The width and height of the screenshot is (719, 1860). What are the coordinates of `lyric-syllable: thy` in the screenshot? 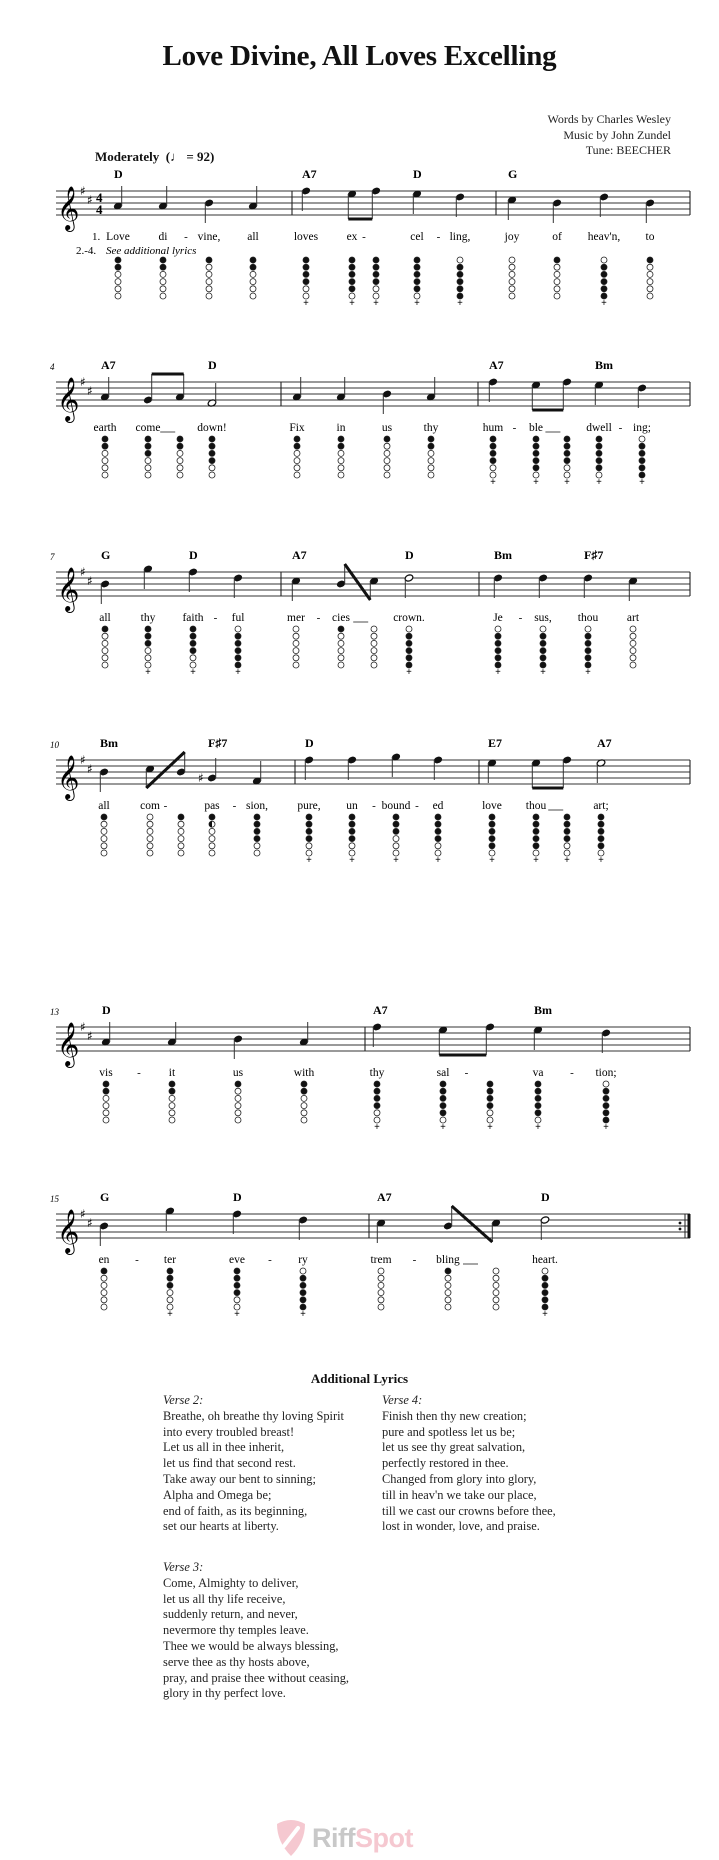 It's located at (377, 1073).